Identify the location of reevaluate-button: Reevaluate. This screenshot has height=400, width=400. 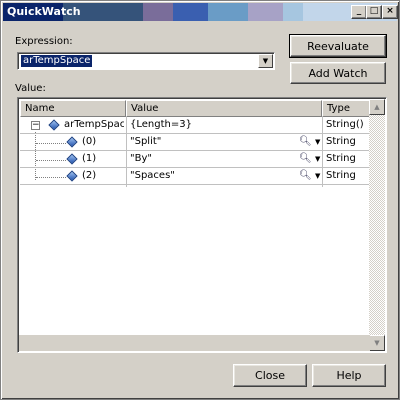
(338, 46).